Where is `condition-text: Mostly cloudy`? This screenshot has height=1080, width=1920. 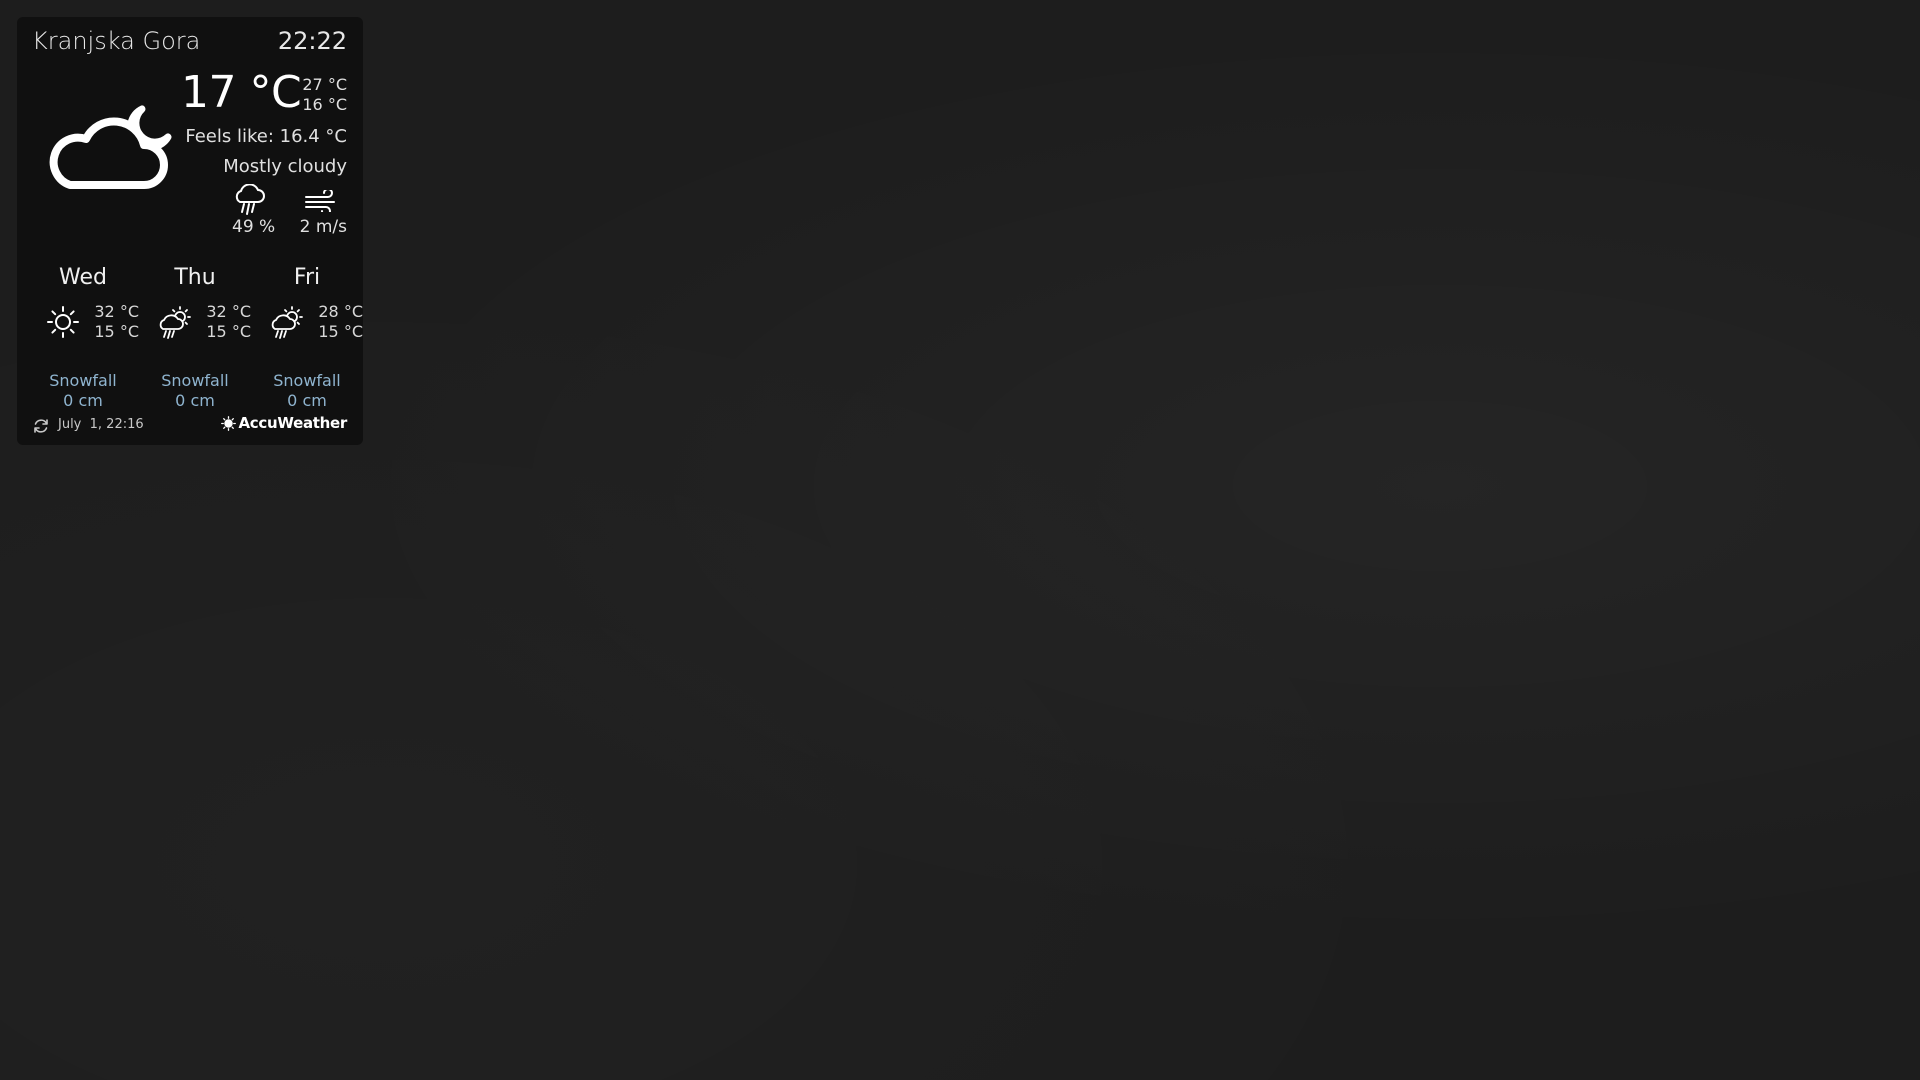
condition-text: Mostly cloudy is located at coordinates (285, 166).